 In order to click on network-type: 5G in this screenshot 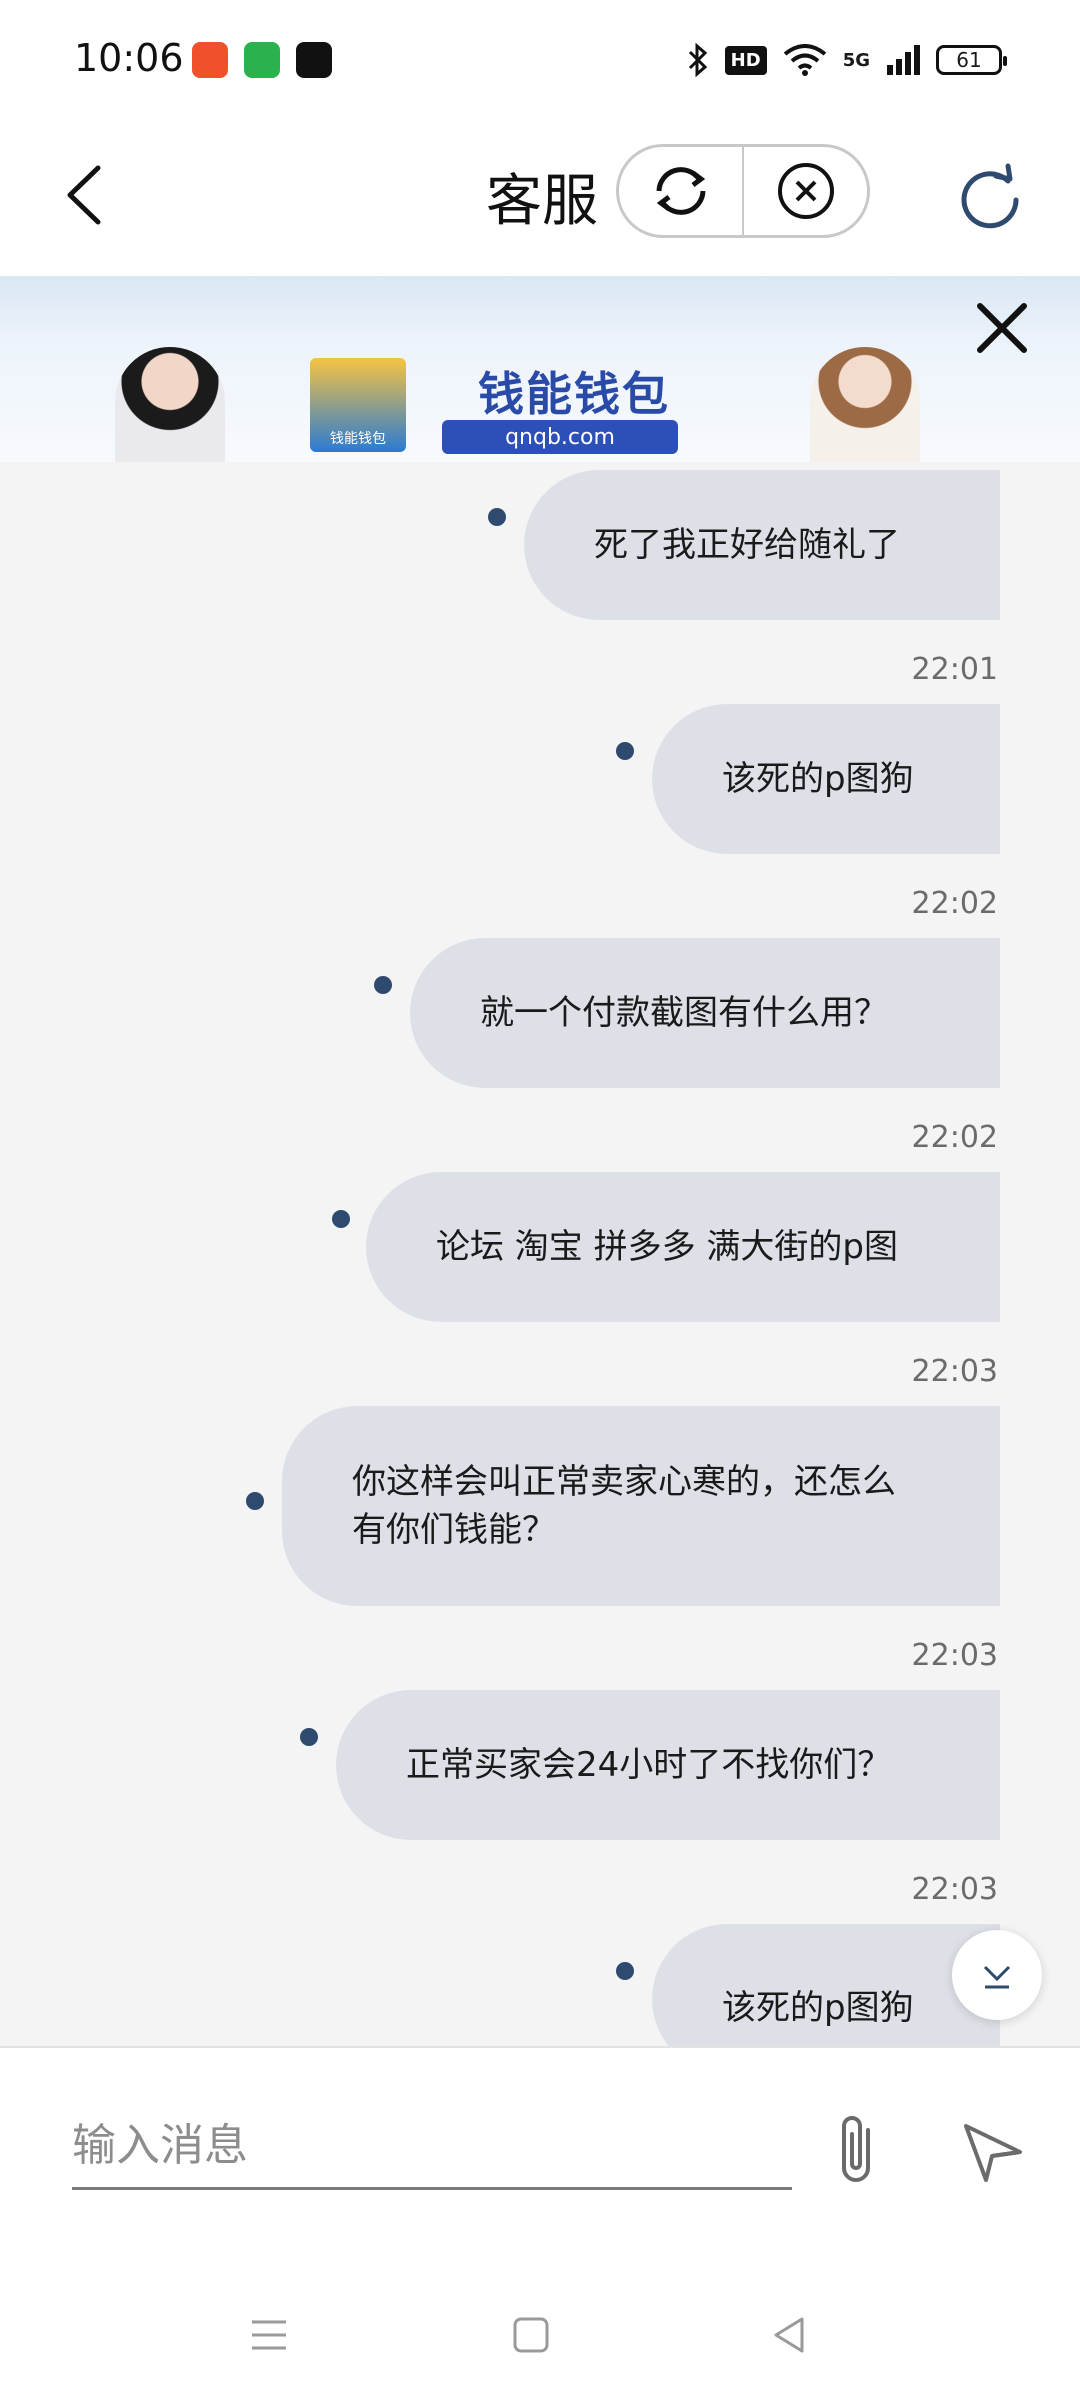, I will do `click(856, 60)`.